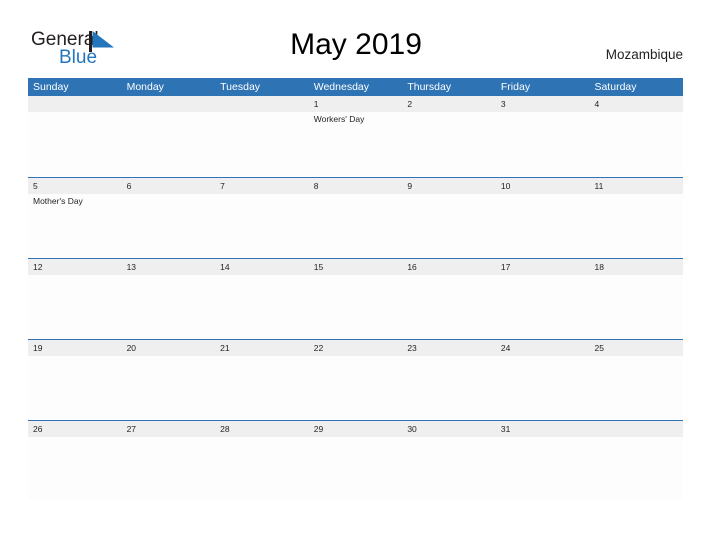 The height and width of the screenshot is (550, 712). What do you see at coordinates (339, 119) in the screenshot?
I see `day-event-label: Workers' Day` at bounding box center [339, 119].